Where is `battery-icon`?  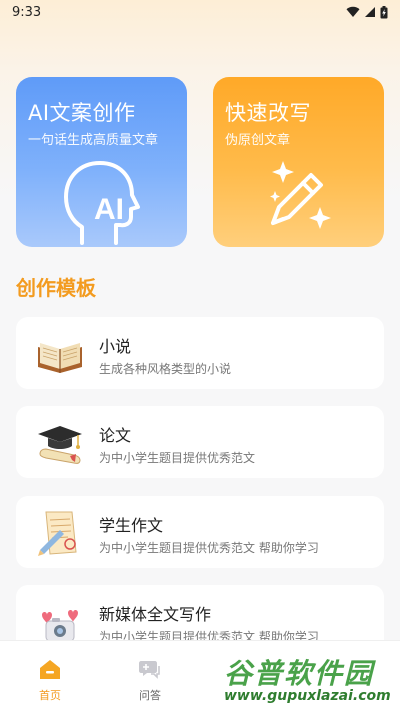
battery-icon is located at coordinates (384, 11).